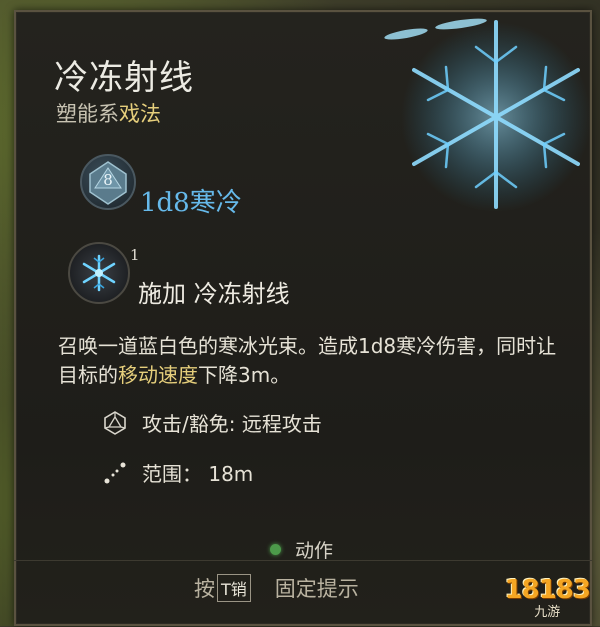 The width and height of the screenshot is (600, 627). Describe the element at coordinates (135, 255) in the screenshot. I see `spell-count: 1` at that location.